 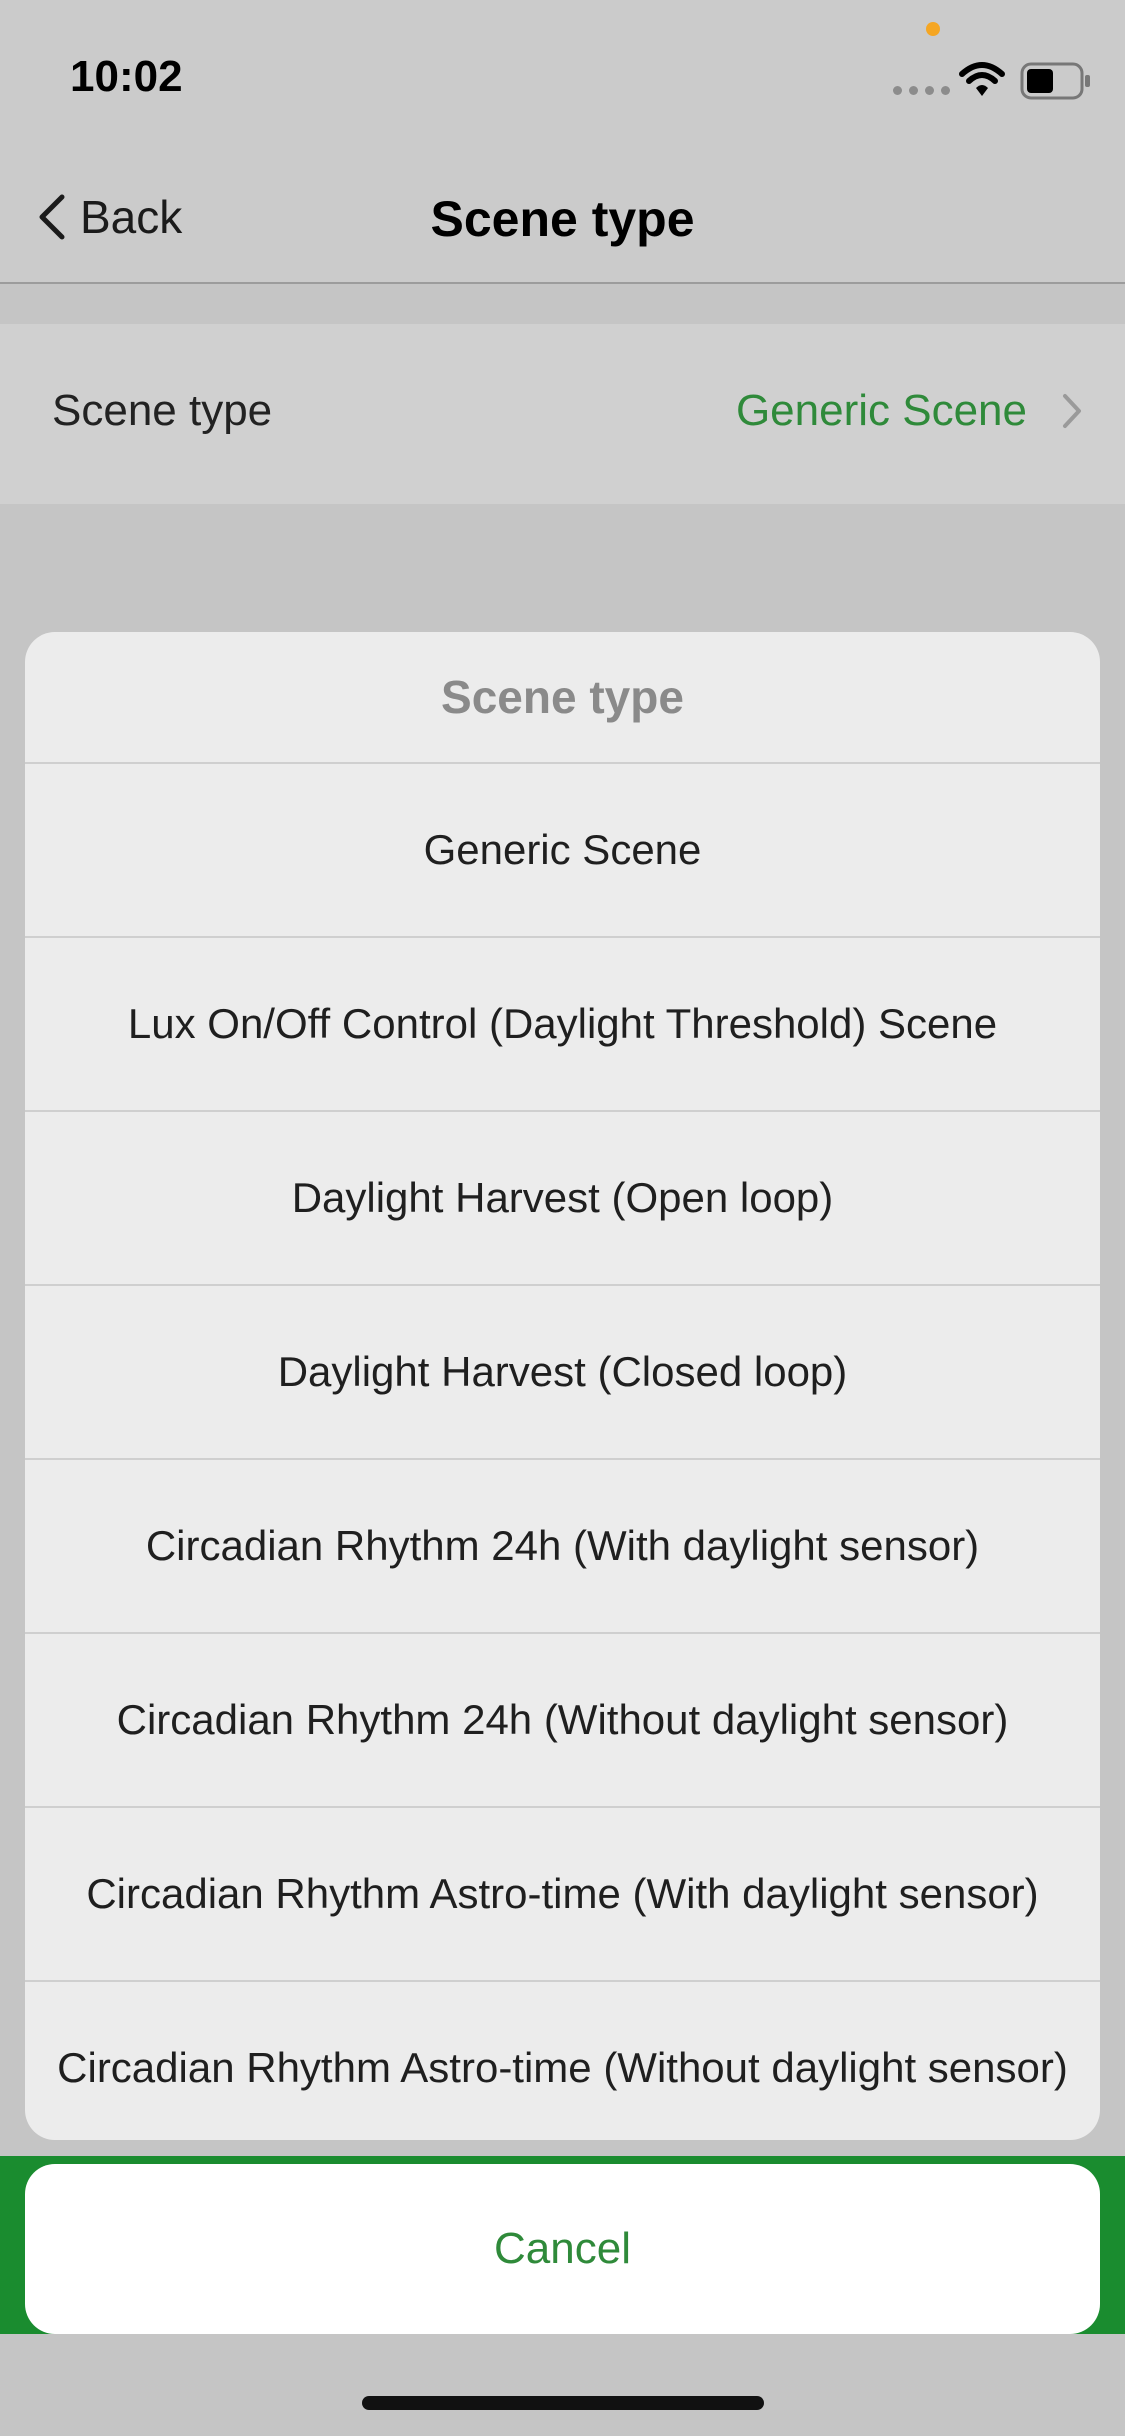 What do you see at coordinates (881, 410) in the screenshot?
I see `scene-type-row-value: Generic Scene` at bounding box center [881, 410].